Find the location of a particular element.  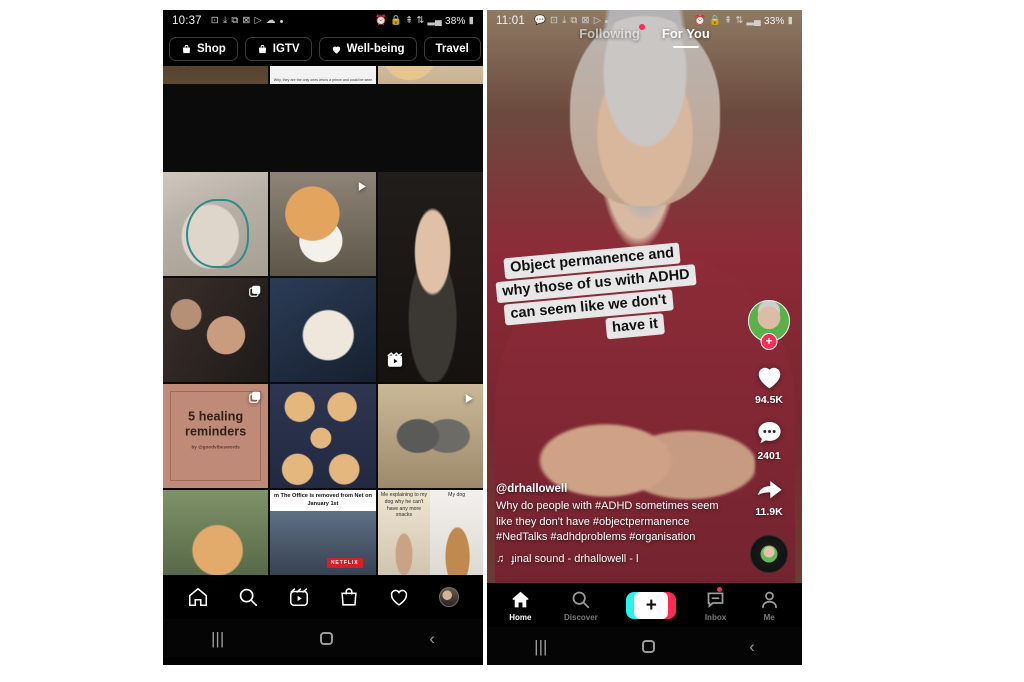

pill-shop: Shop is located at coordinates (203, 49).